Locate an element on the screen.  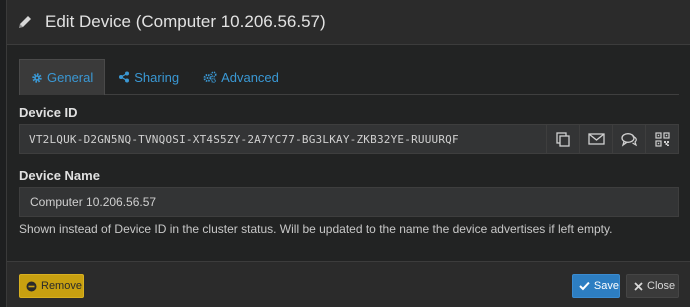
check-icon is located at coordinates (584, 286).